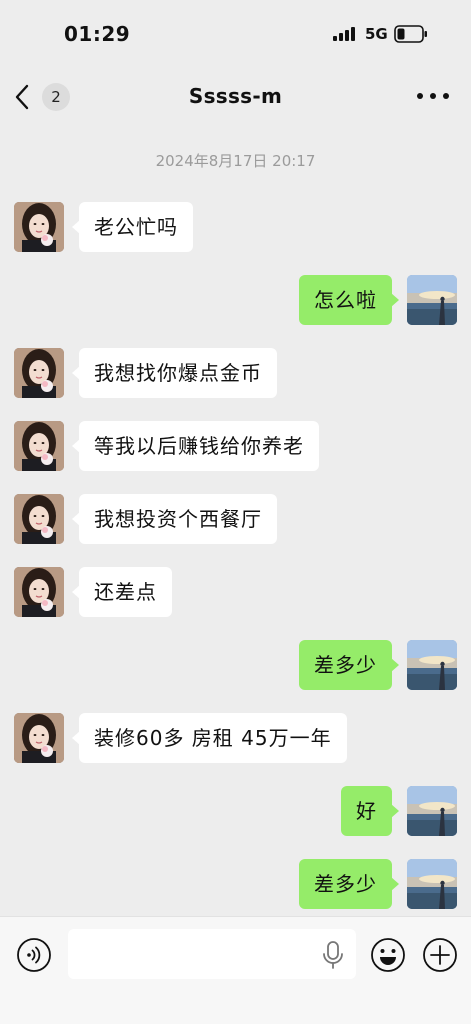  I want to click on message-timestamp: 2024年8月17日 20:17, so click(235, 161).